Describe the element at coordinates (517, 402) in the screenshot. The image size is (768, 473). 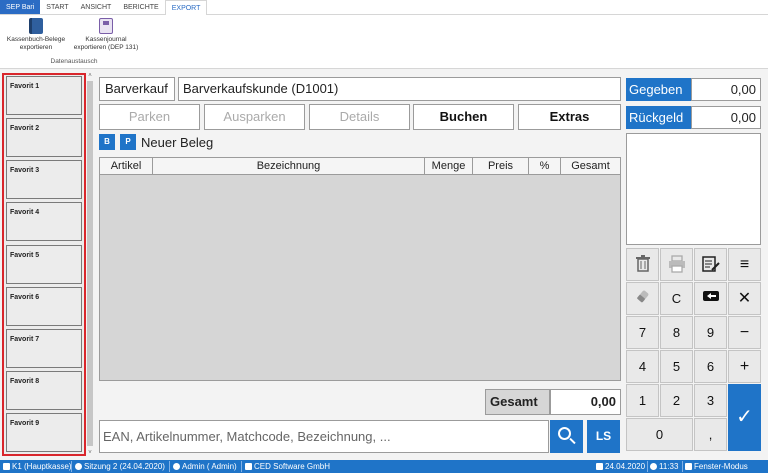
I see `gesamt-label: Gesamt` at that location.